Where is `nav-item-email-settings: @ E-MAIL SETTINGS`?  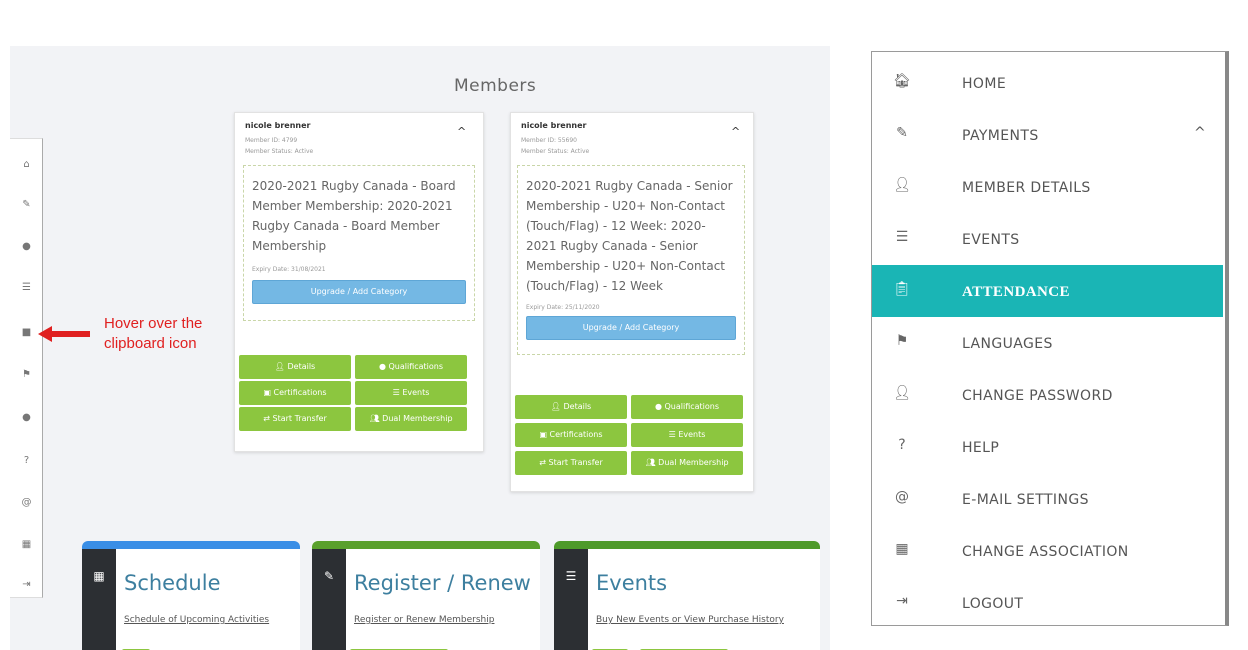 nav-item-email-settings: @ E-MAIL SETTINGS is located at coordinates (1047, 499).